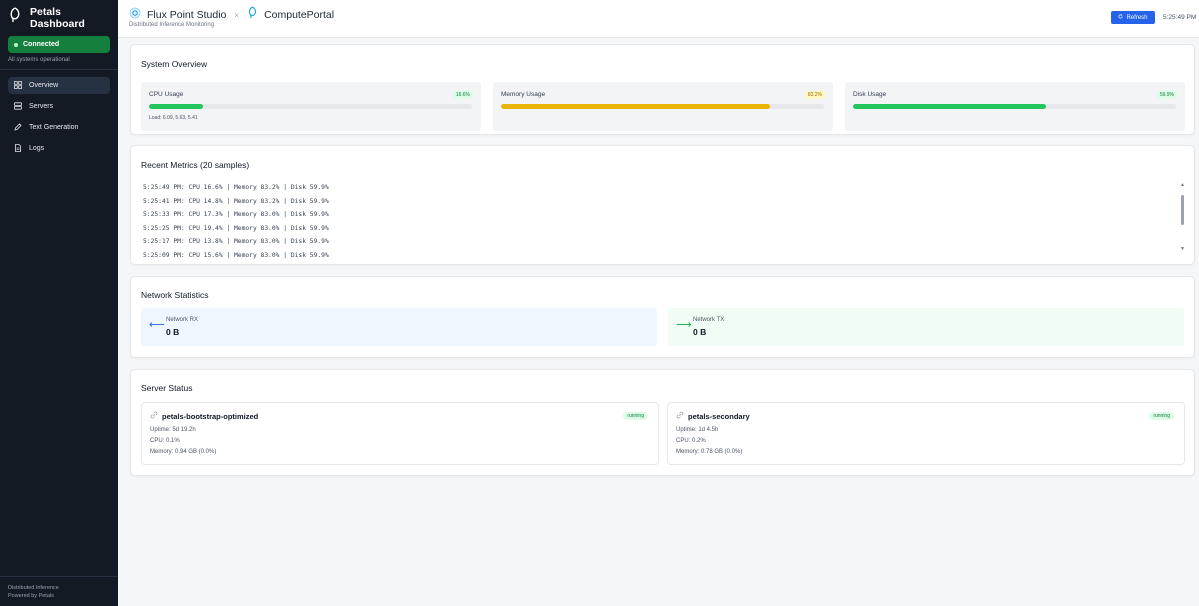 The width and height of the screenshot is (1199, 606). Describe the element at coordinates (697, 430) in the screenshot. I see `server-uptime: Uptime: 1d 4.5h` at that location.